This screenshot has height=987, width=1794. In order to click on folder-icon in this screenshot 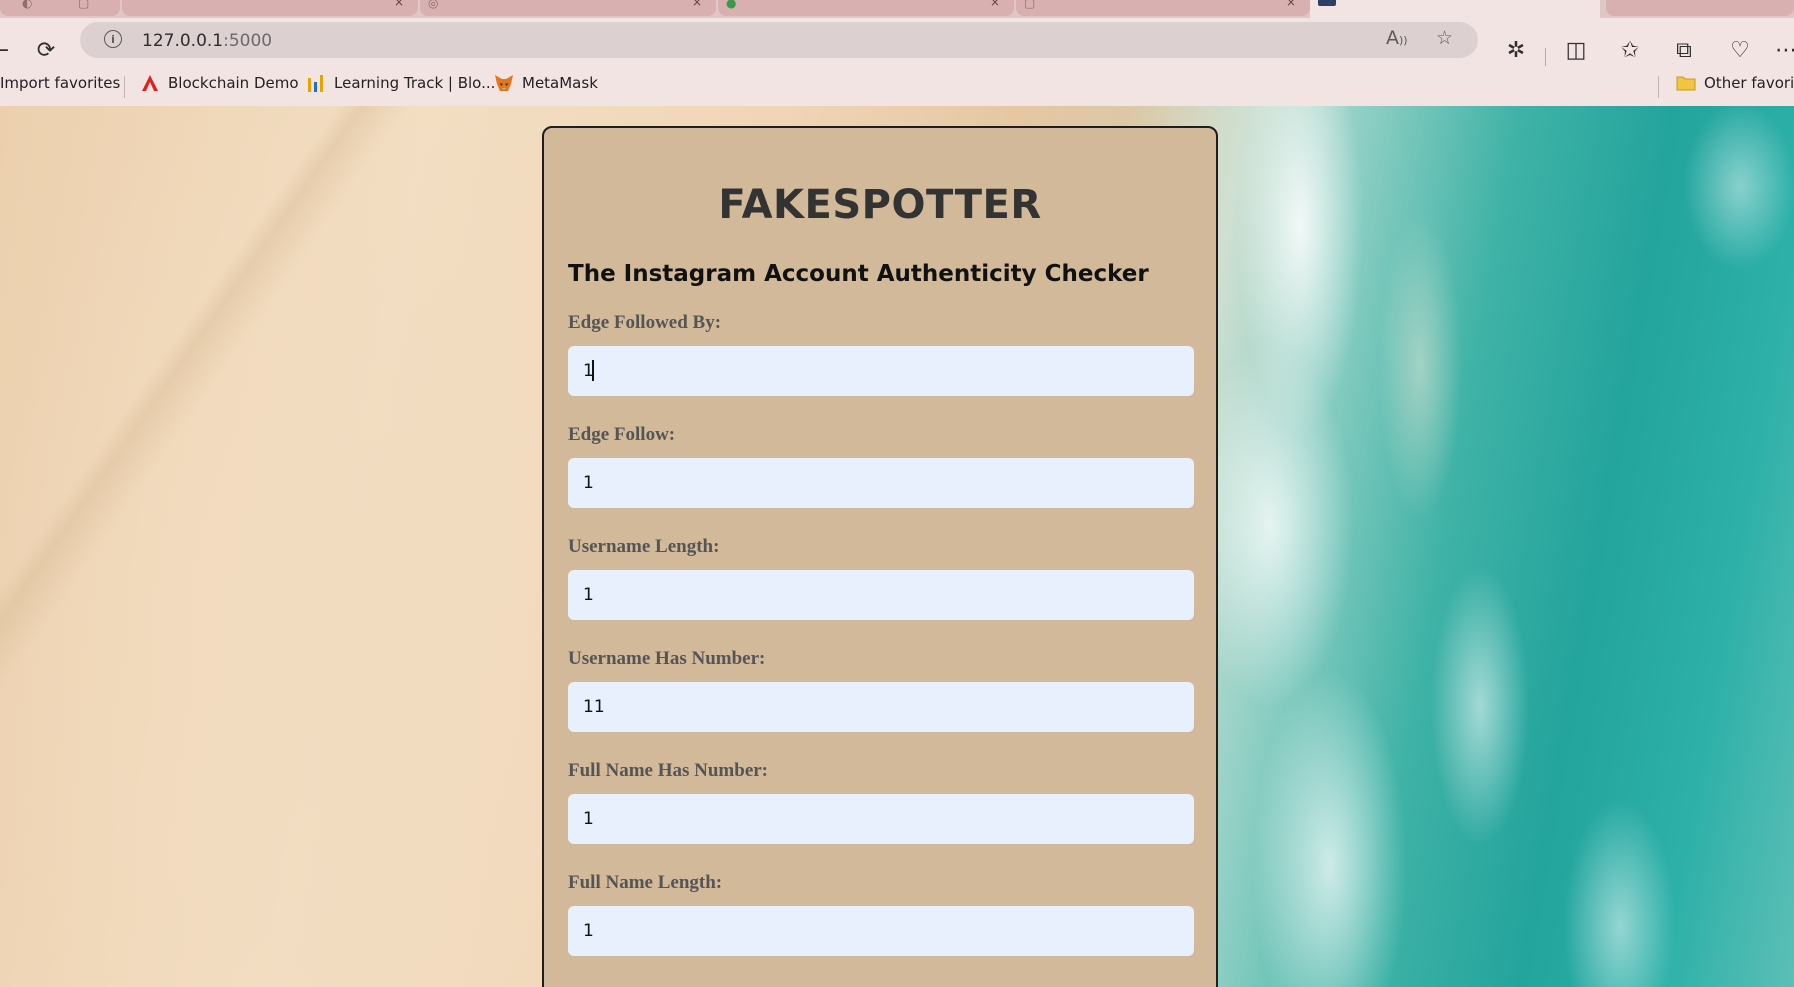, I will do `click(1686, 83)`.